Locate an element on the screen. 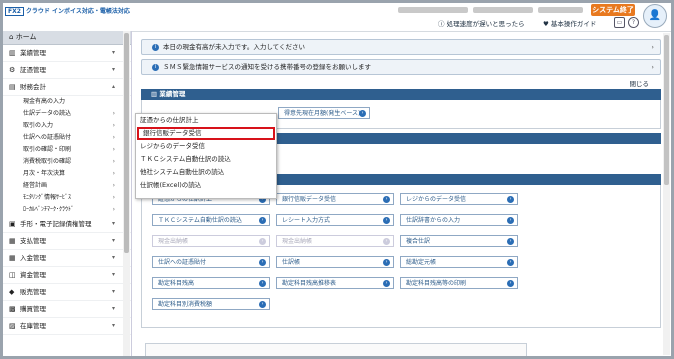 This screenshot has width=674, height=359. popup-item-register-data: レジからのデータ受信 is located at coordinates (206, 146).